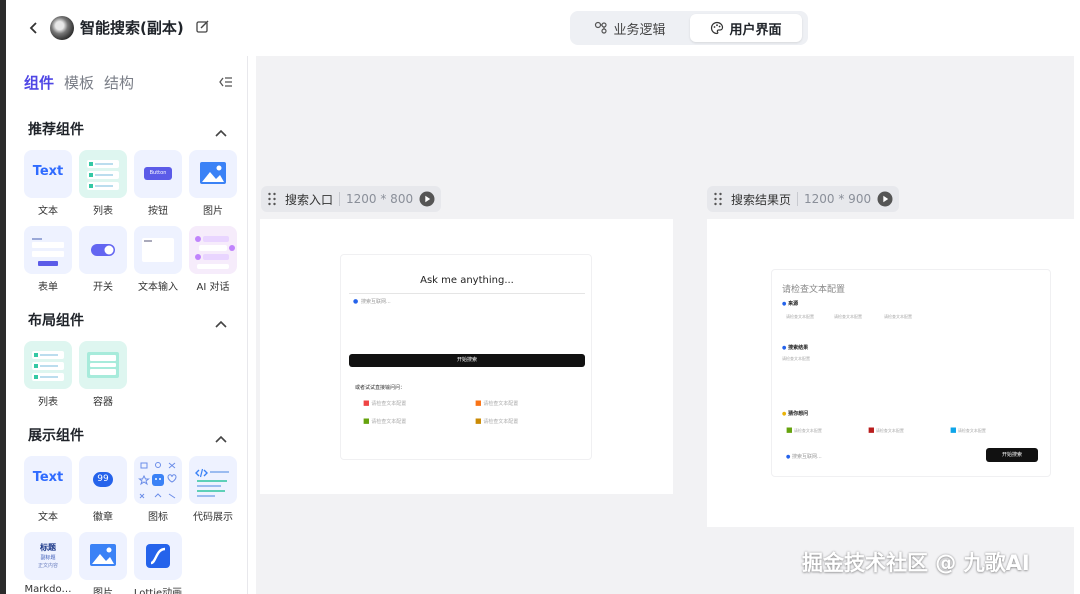 The height and width of the screenshot is (594, 1080). What do you see at coordinates (834, 199) in the screenshot?
I see `page-size: 1200 * 900` at bounding box center [834, 199].